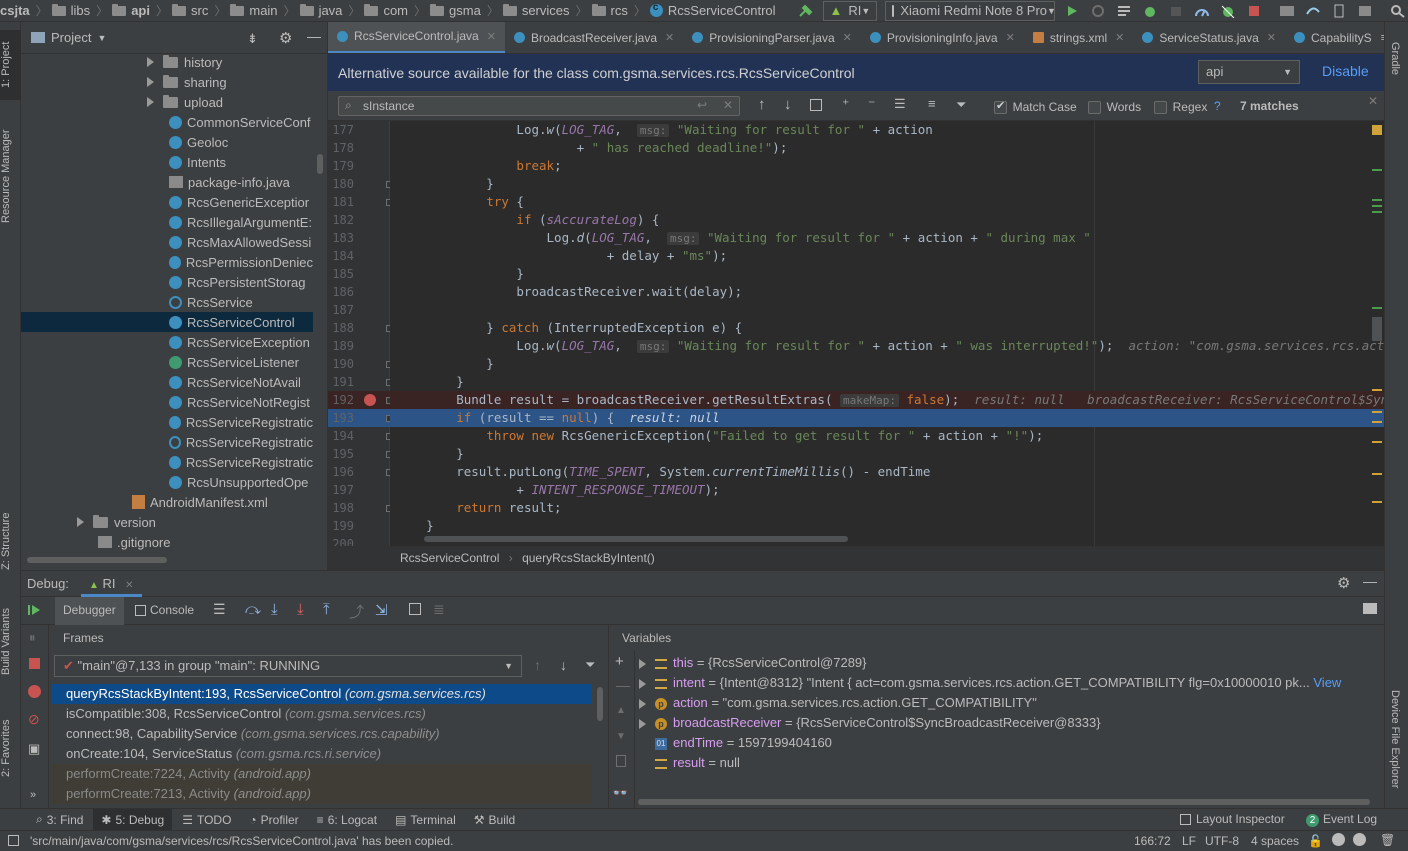  I want to click on project-tool-tab: 1: Project, so click(10, 65).